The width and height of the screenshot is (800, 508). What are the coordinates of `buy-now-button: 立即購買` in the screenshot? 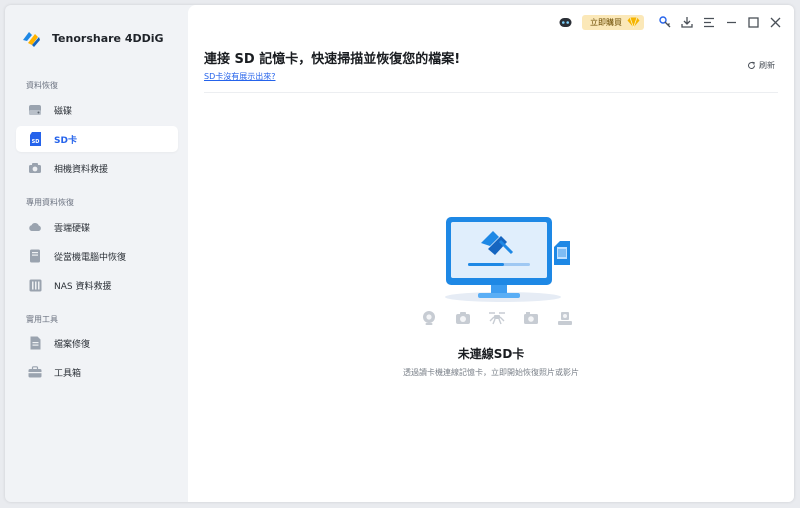 It's located at (613, 22).